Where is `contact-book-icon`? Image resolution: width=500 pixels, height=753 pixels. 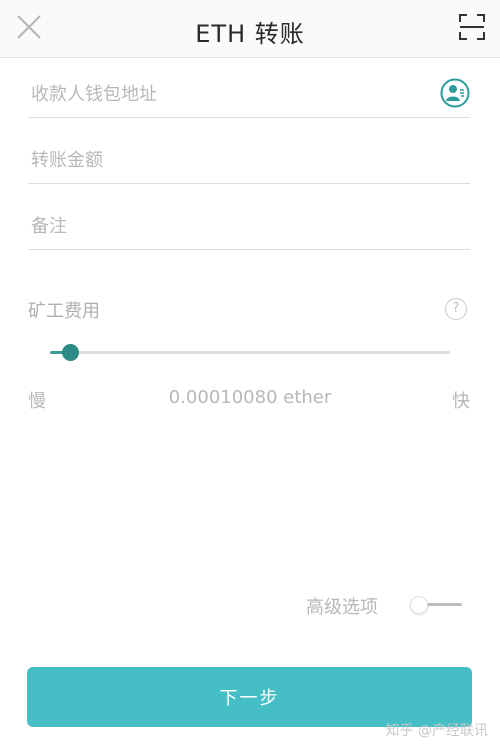
contact-book-icon is located at coordinates (455, 93).